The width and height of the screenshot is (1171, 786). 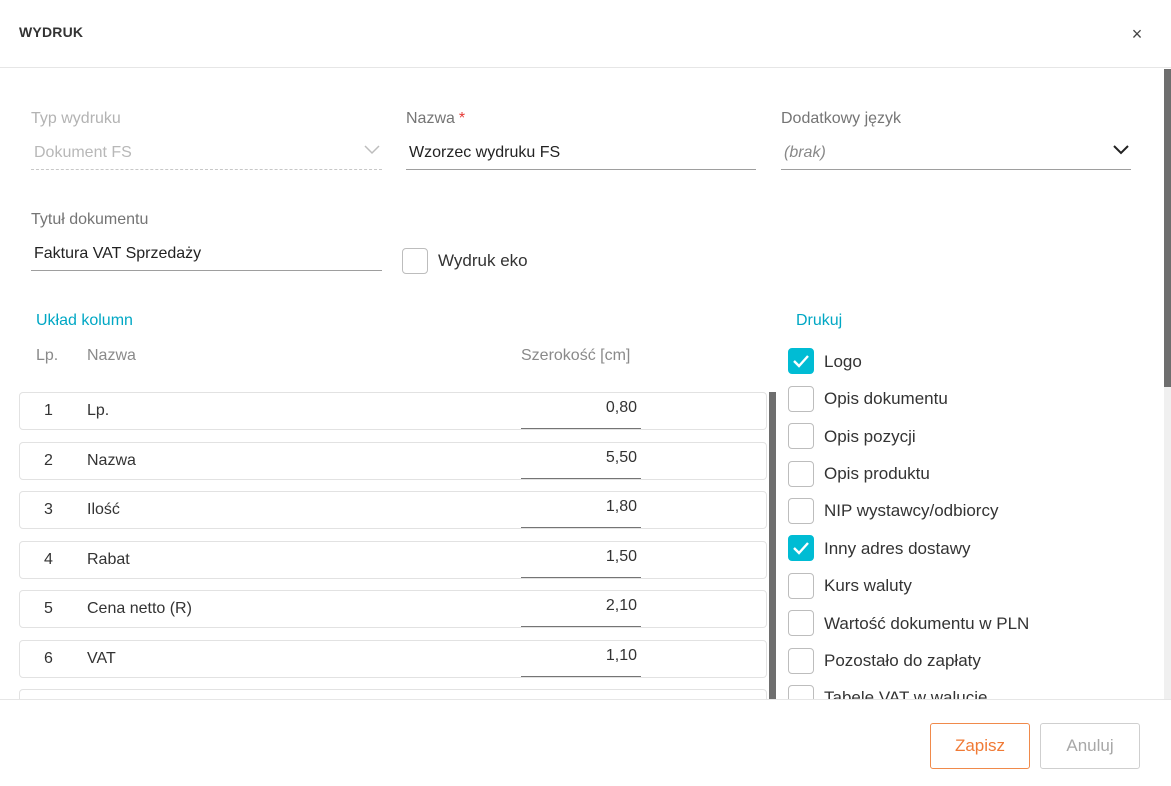 What do you see at coordinates (581, 560) in the screenshot?
I see `row-width-input: 1,50` at bounding box center [581, 560].